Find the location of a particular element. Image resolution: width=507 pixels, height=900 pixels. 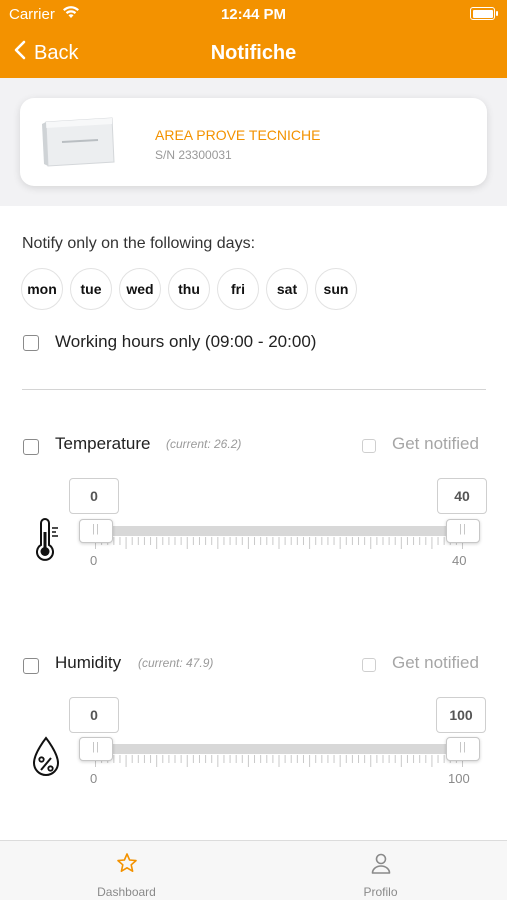

battery-icon is located at coordinates (484, 13).